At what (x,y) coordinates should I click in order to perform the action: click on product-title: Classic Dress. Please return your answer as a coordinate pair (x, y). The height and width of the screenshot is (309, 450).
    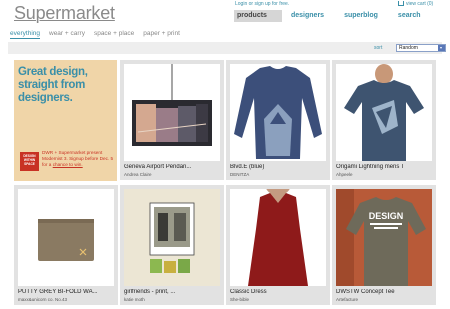
    Looking at the image, I should click on (279, 292).